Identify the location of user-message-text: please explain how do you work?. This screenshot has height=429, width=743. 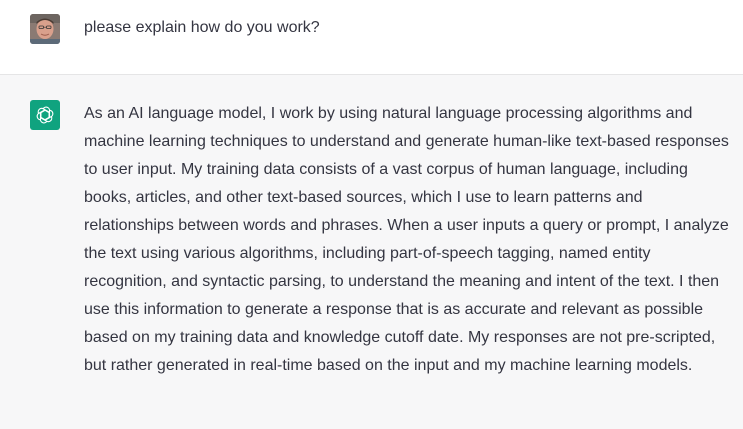
(202, 27).